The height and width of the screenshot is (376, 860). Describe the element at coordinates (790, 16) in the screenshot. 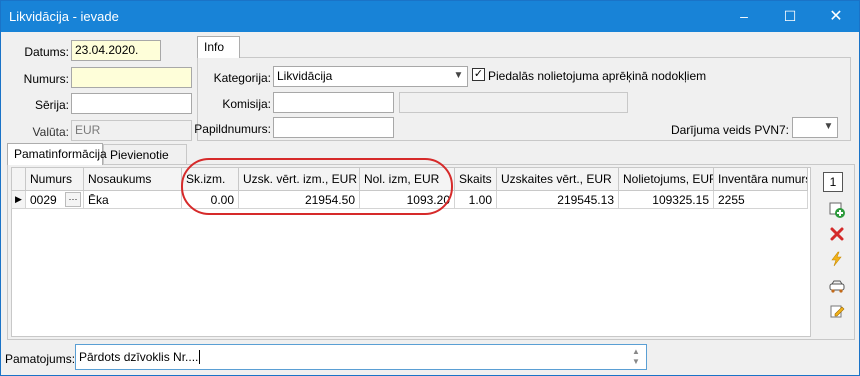

I see `maximize-button: ☐` at that location.